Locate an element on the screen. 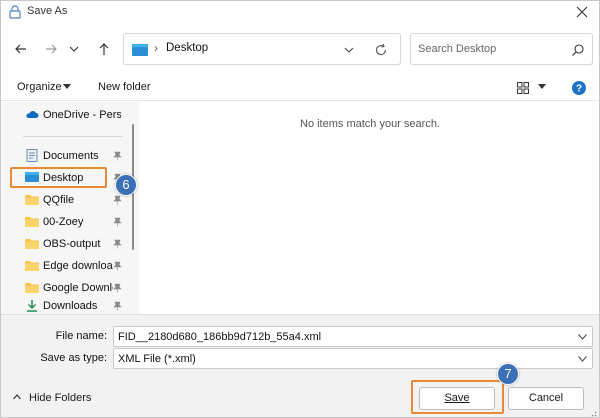  file-name-field: FID__2180d680_186bb9d712b_55a4.xml is located at coordinates (353, 336).